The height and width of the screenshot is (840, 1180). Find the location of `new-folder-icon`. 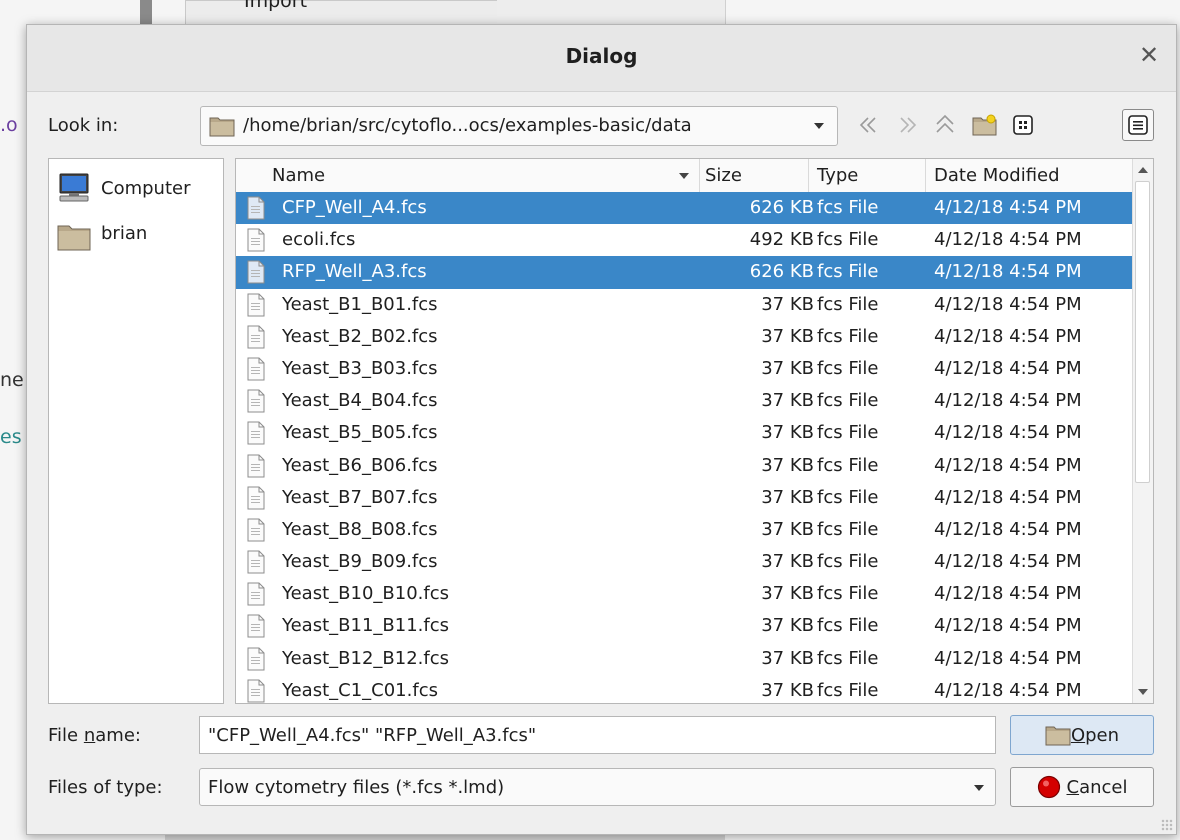

new-folder-icon is located at coordinates (985, 125).